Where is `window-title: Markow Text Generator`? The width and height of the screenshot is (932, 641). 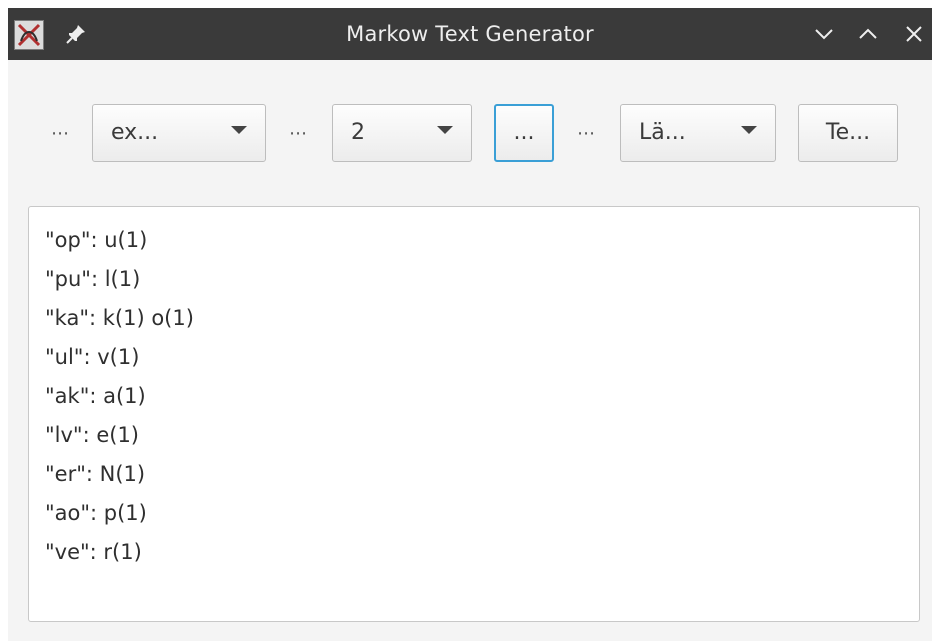 window-title: Markow Text Generator is located at coordinates (470, 34).